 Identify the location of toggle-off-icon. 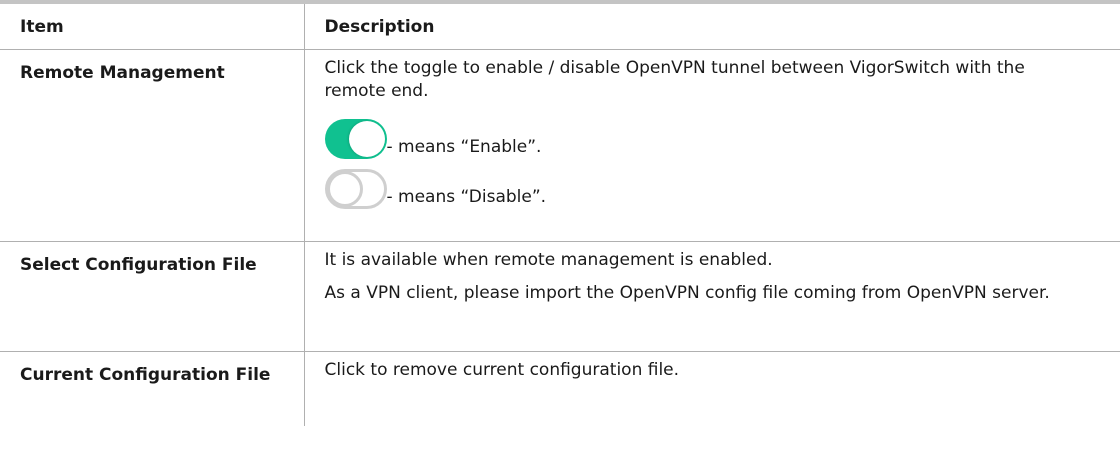
(355, 189).